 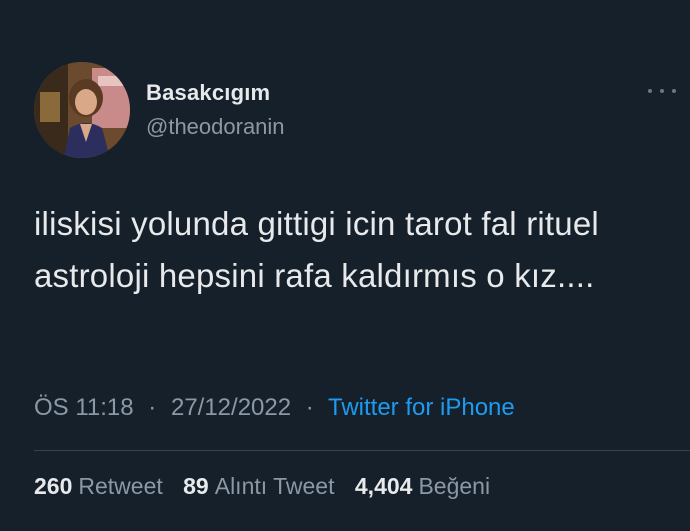 I want to click on tweet-date: 27/12/2022, so click(x=231, y=407).